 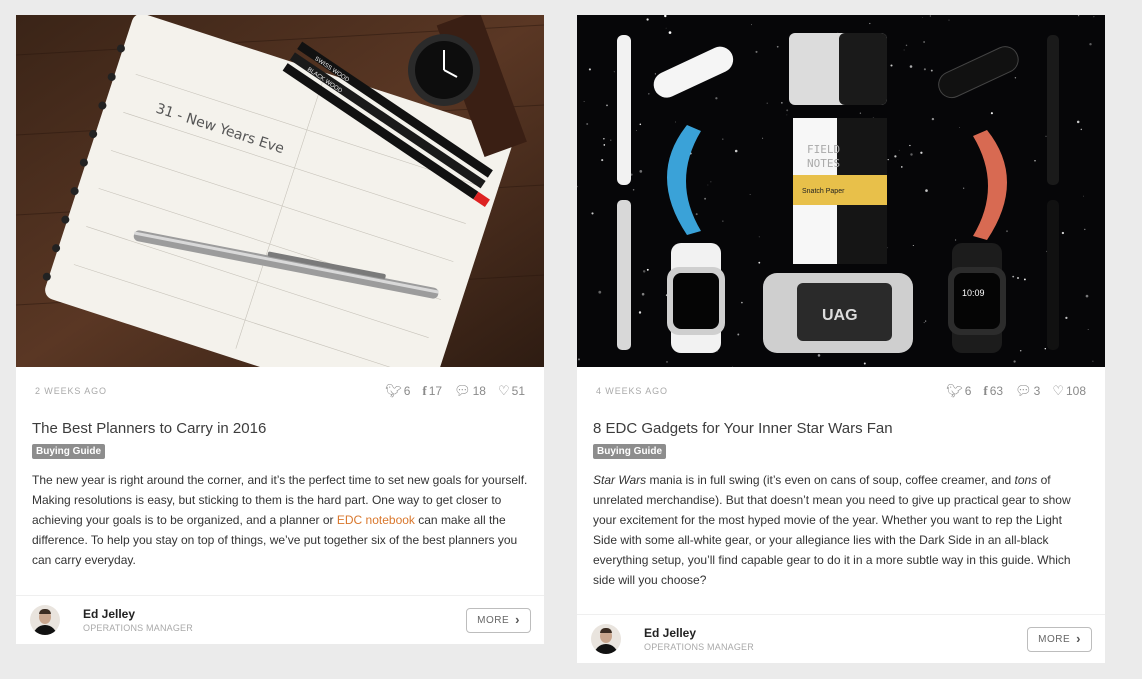 I want to click on comment-count: 3, so click(x=1037, y=391).